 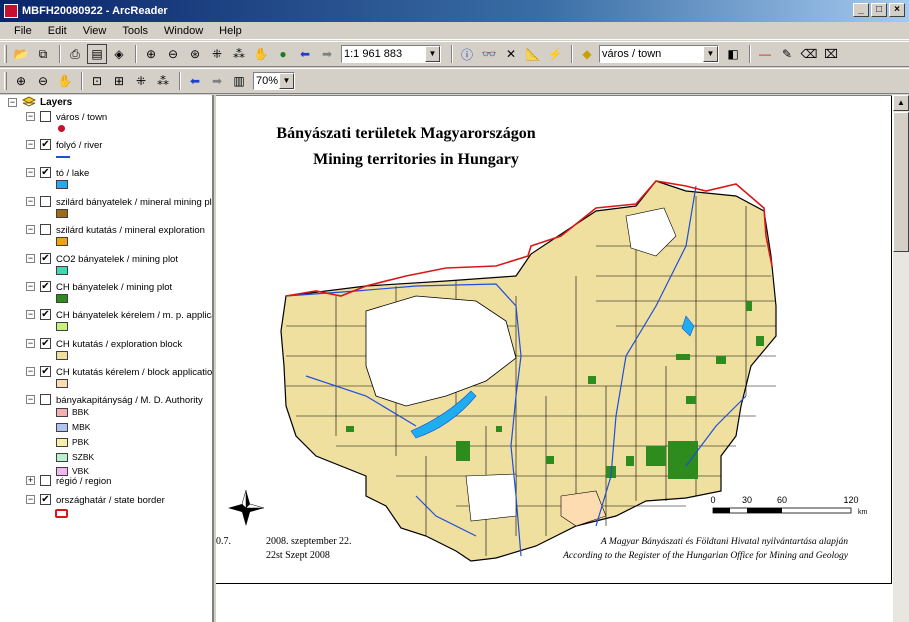 I want to click on collapse-toggle: −, so click(x=12, y=102).